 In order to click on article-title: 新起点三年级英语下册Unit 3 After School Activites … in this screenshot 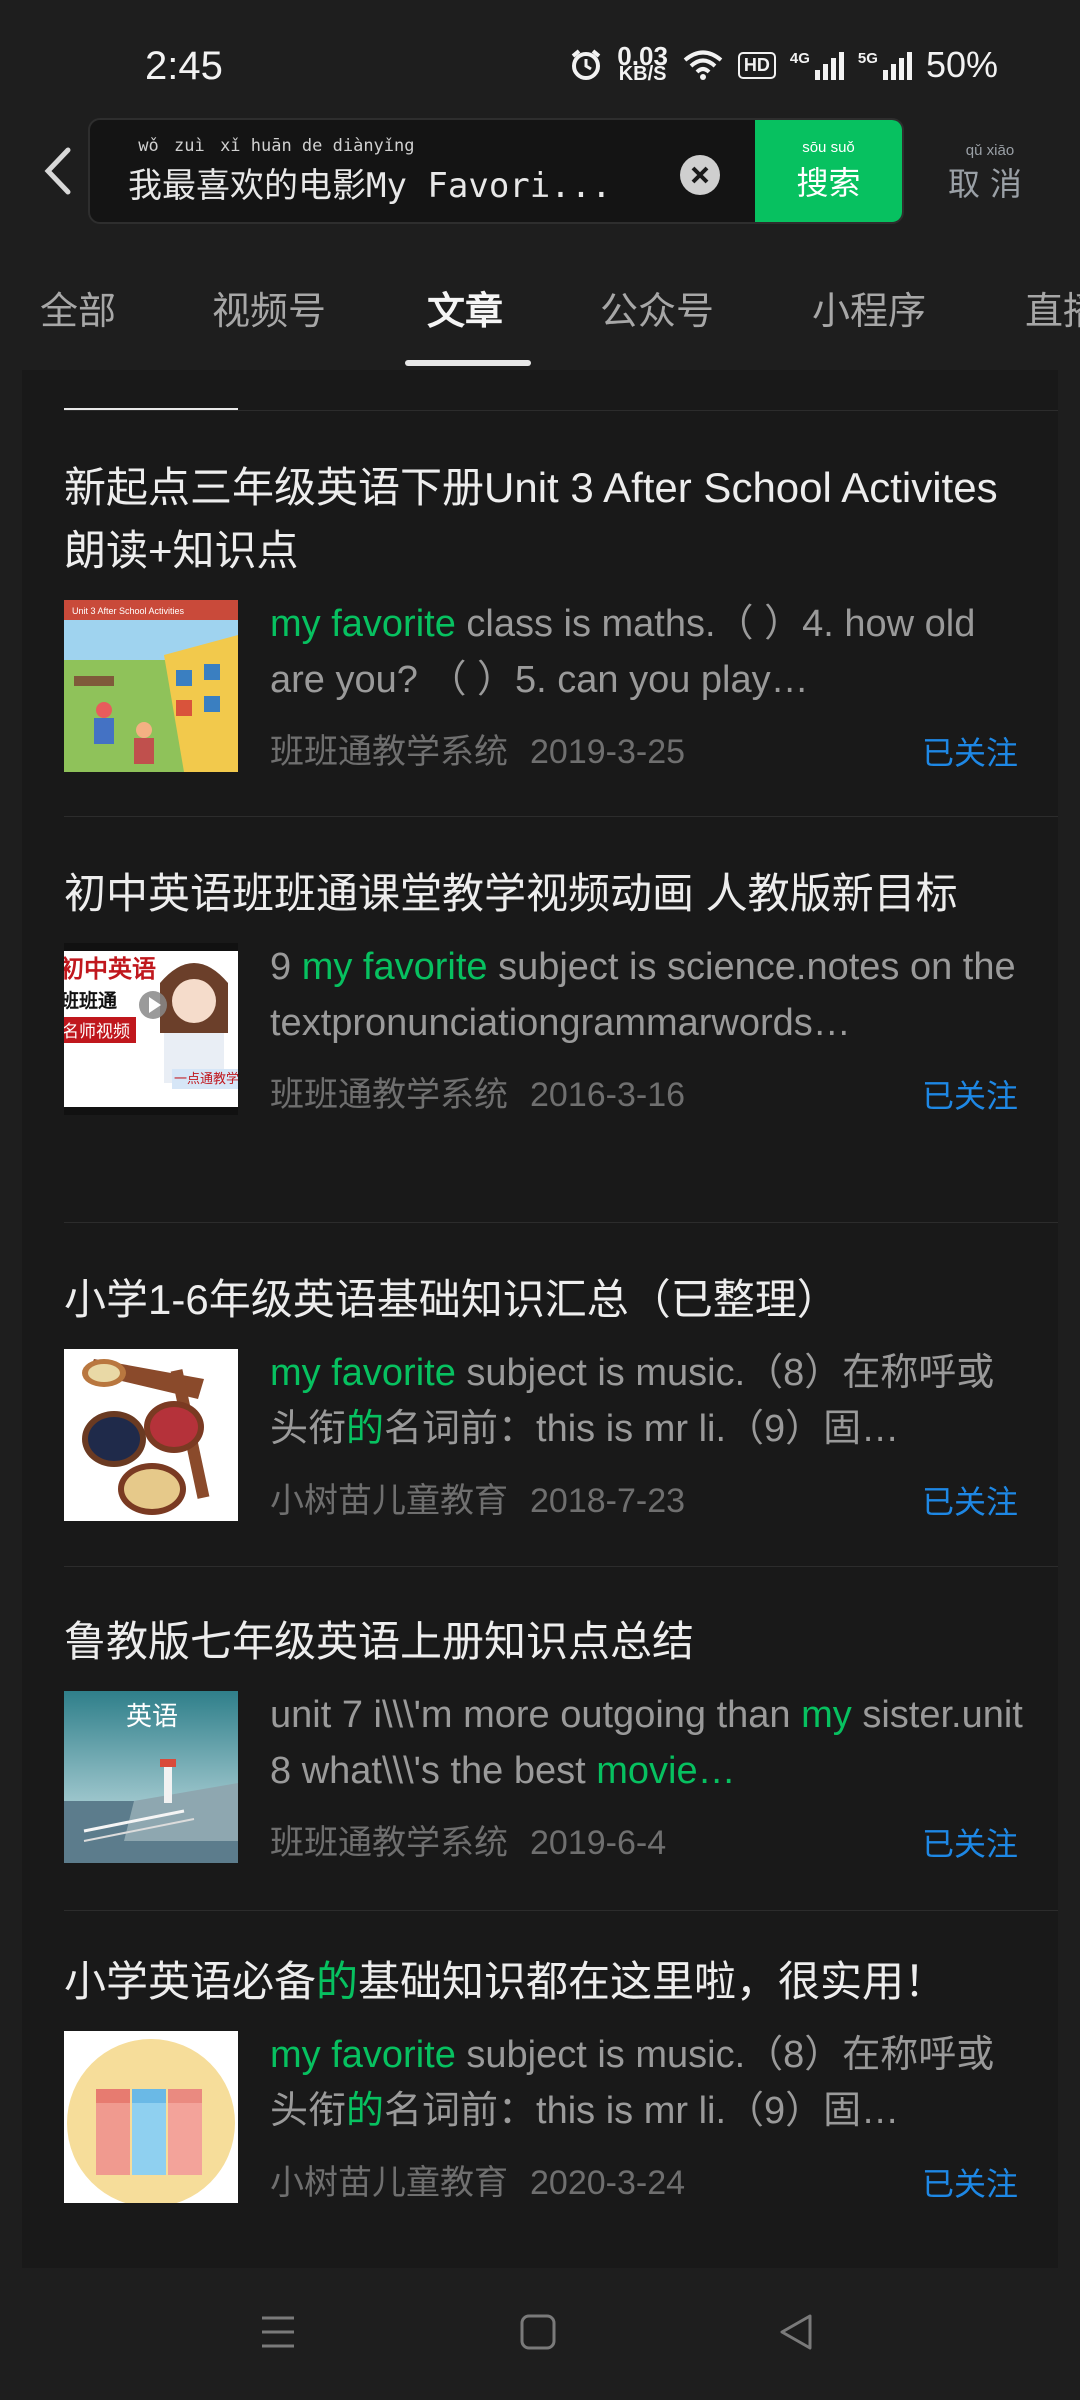, I will do `click(539, 519)`.